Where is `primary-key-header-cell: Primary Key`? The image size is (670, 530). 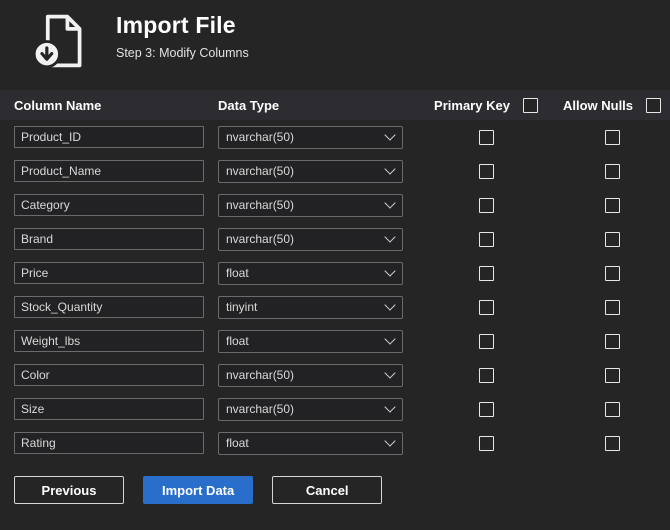
primary-key-header-cell: Primary Key is located at coordinates (486, 105).